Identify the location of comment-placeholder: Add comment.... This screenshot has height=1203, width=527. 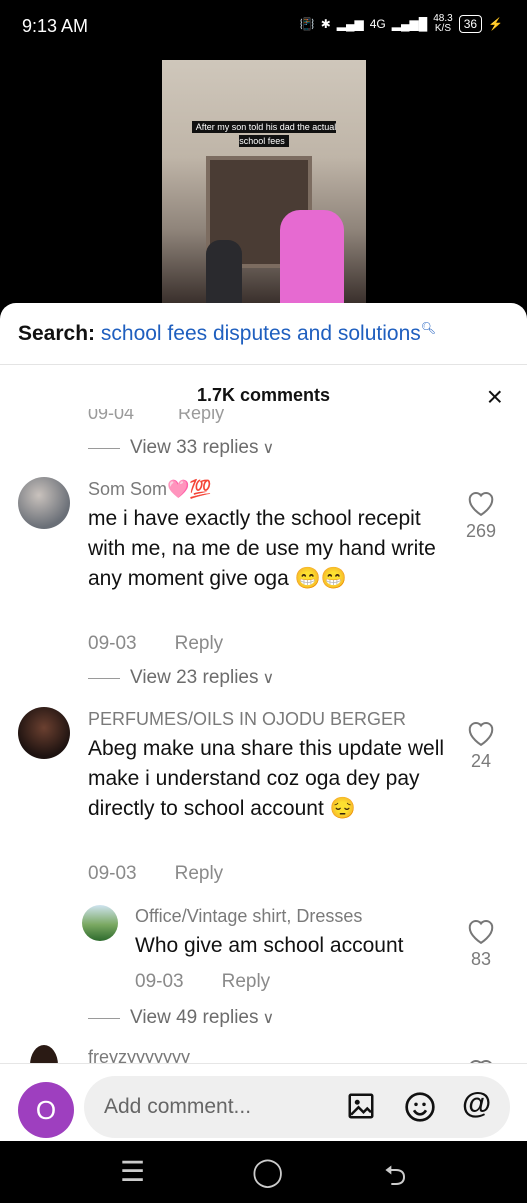
(178, 1106).